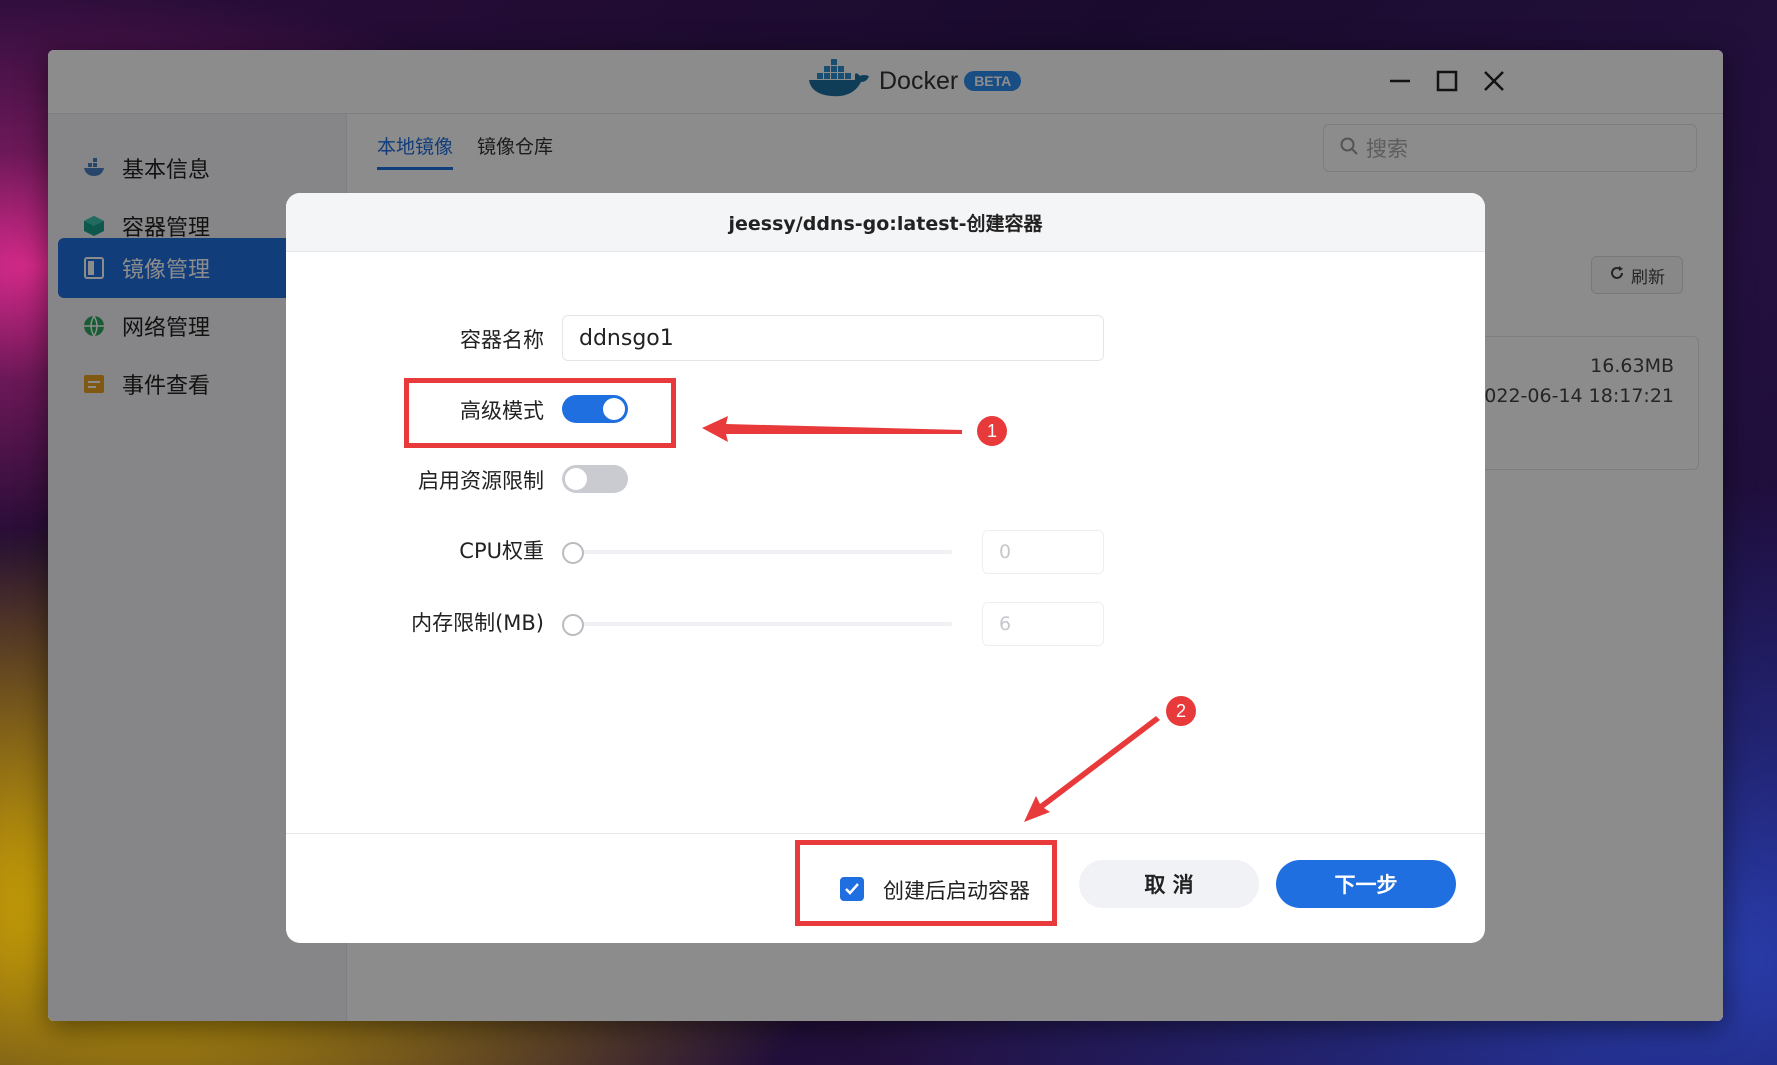  What do you see at coordinates (595, 479) in the screenshot?
I see `resource-limit-toggle` at bounding box center [595, 479].